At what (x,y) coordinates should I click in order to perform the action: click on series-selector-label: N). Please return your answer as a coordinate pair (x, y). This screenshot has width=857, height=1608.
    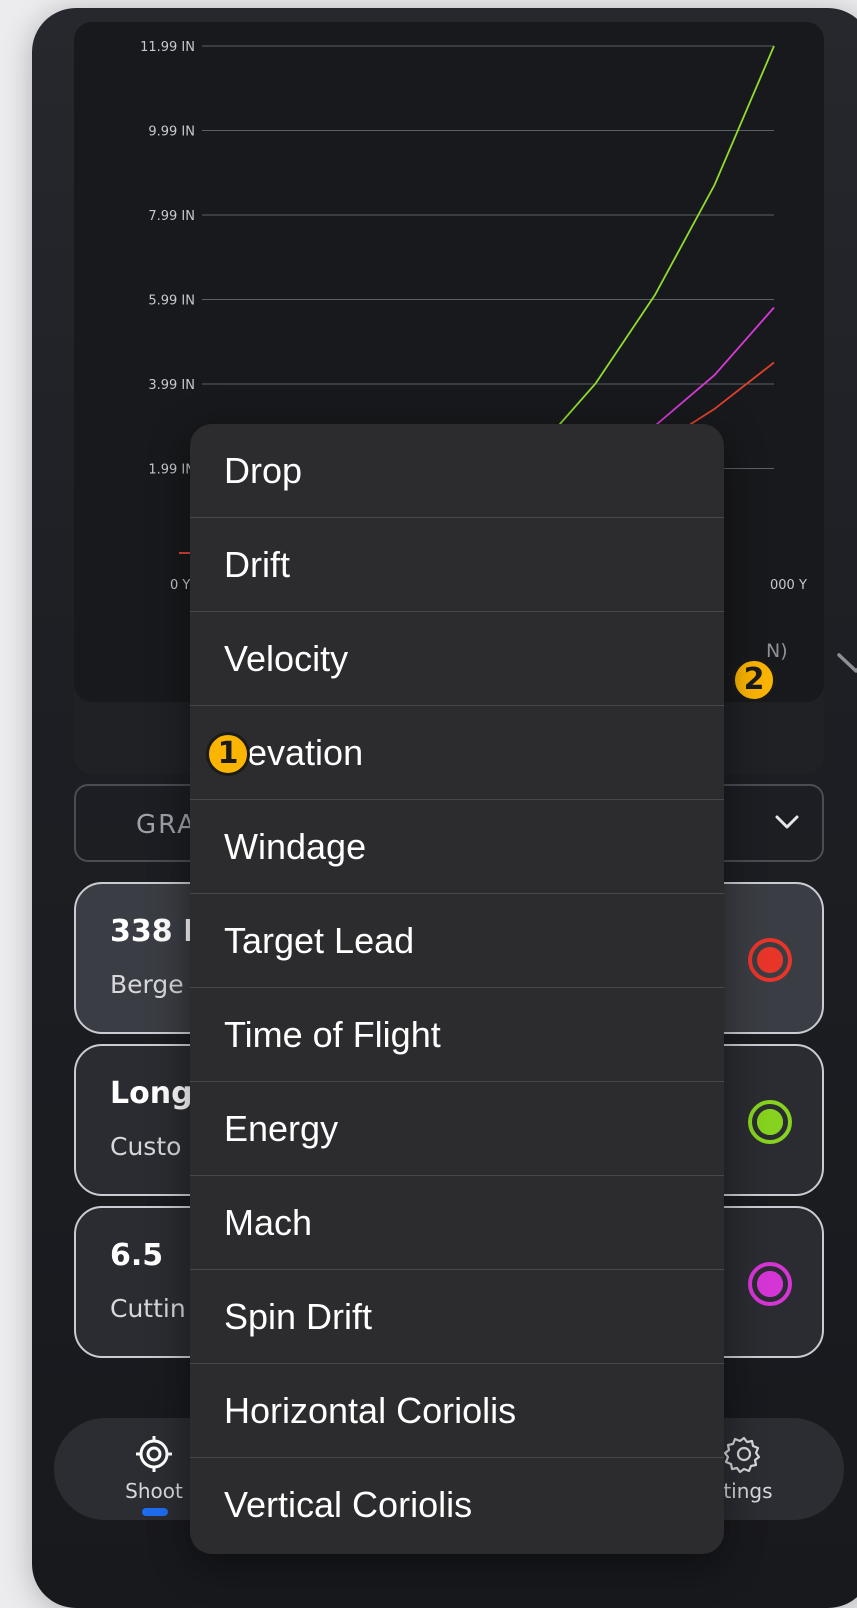
    Looking at the image, I should click on (777, 651).